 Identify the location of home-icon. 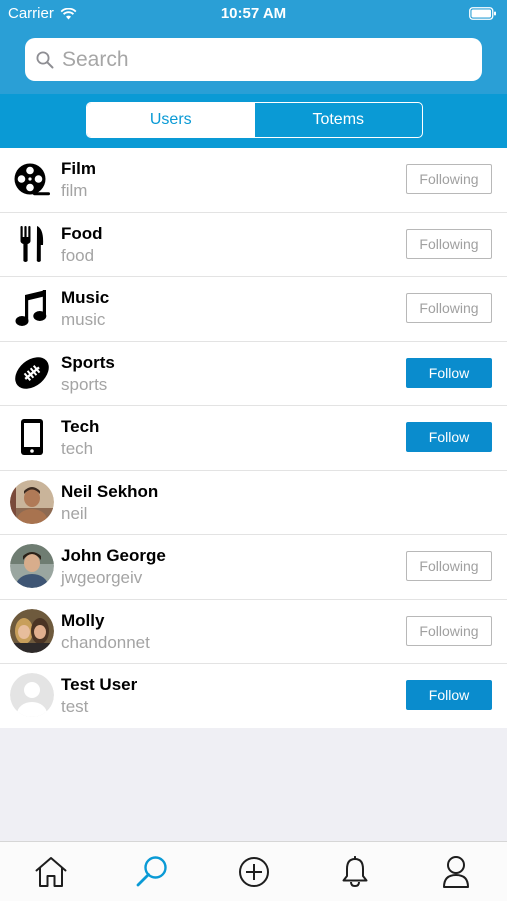
(51, 871).